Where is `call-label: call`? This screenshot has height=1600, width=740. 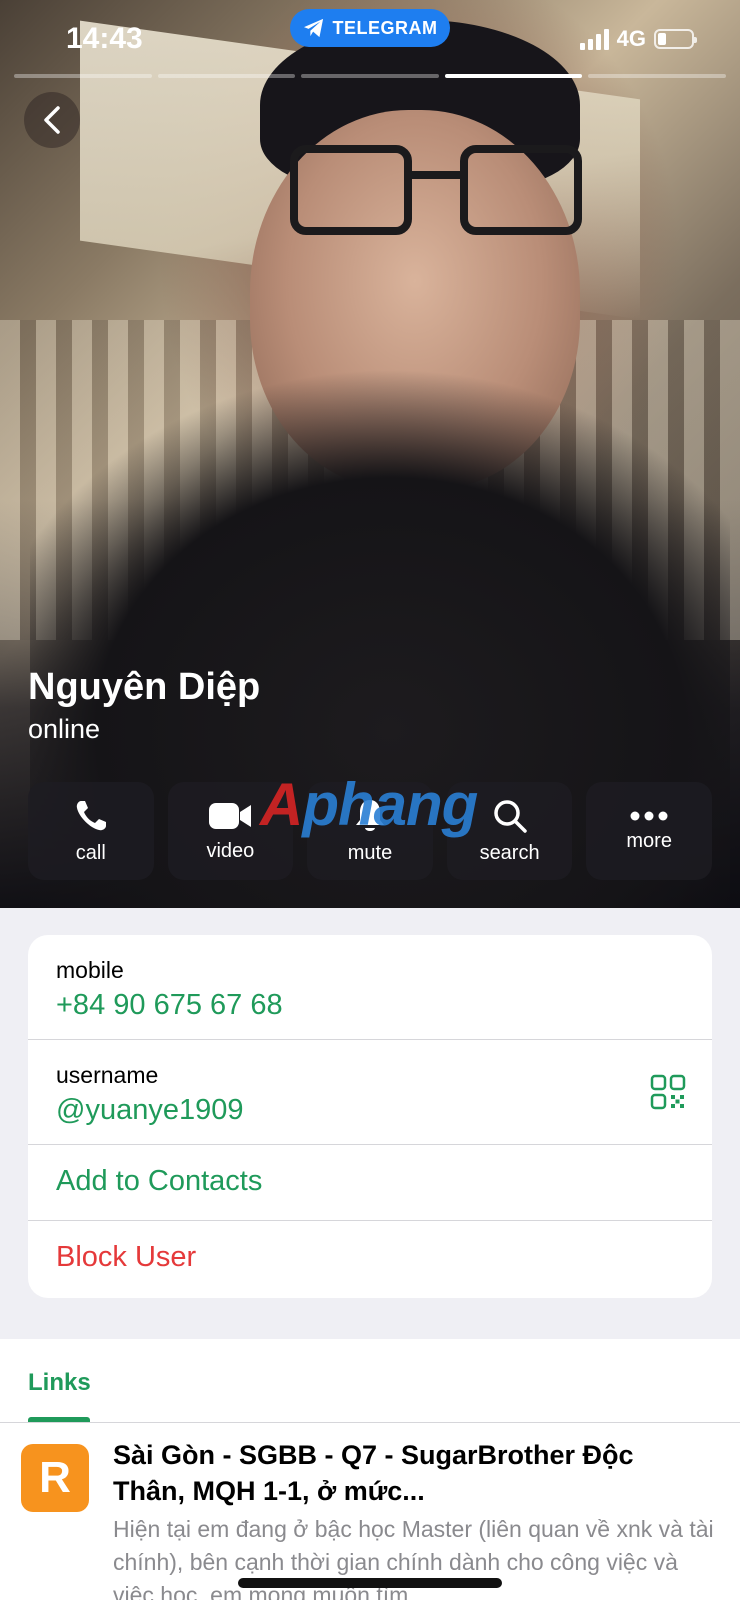 call-label: call is located at coordinates (90, 852).